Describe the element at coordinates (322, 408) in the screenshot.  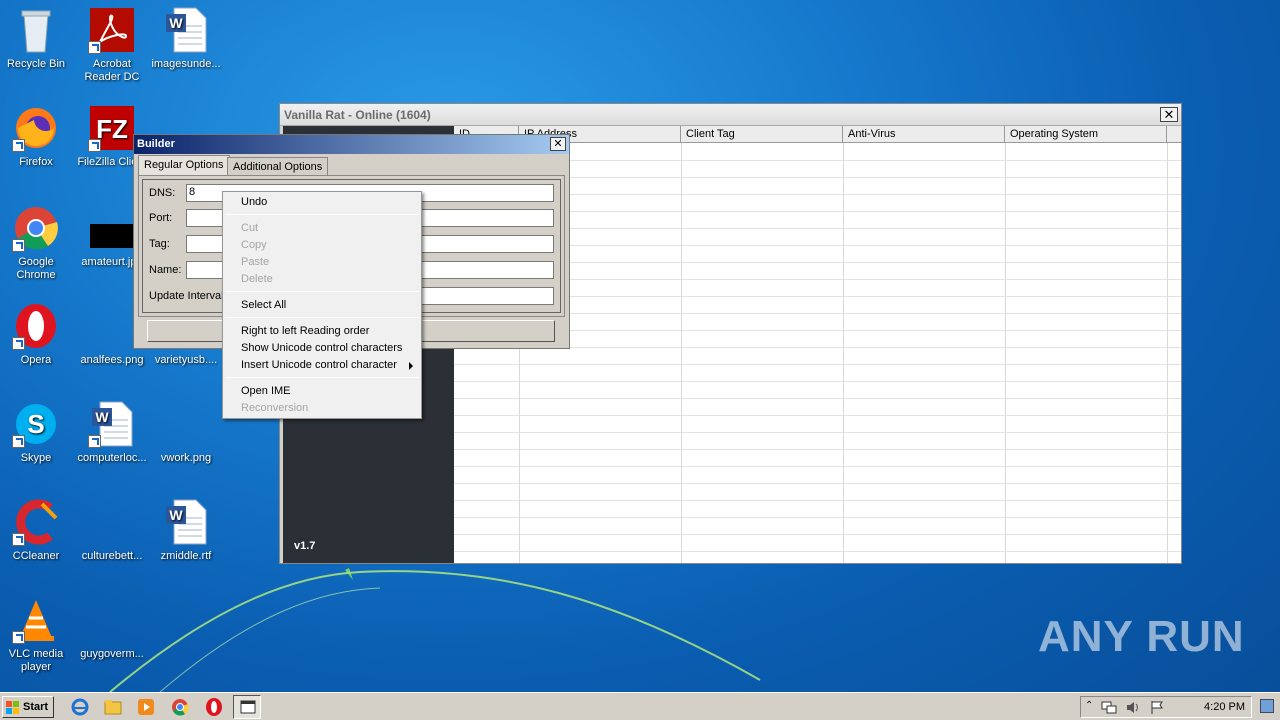
I see `menu-item-reconversion: Reconversion` at that location.